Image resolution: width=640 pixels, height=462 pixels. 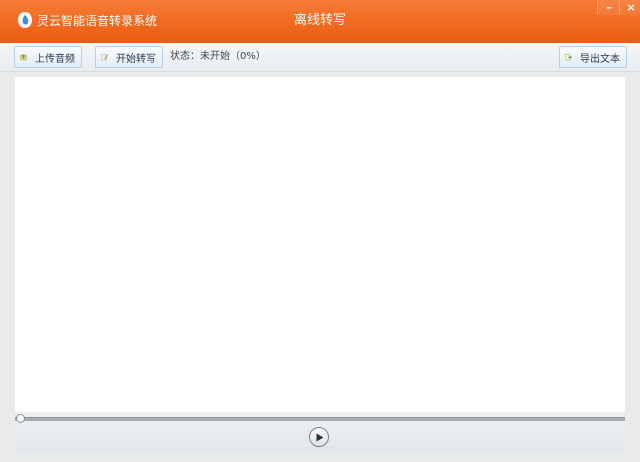 I want to click on upload-audio-icon, so click(x=23, y=57).